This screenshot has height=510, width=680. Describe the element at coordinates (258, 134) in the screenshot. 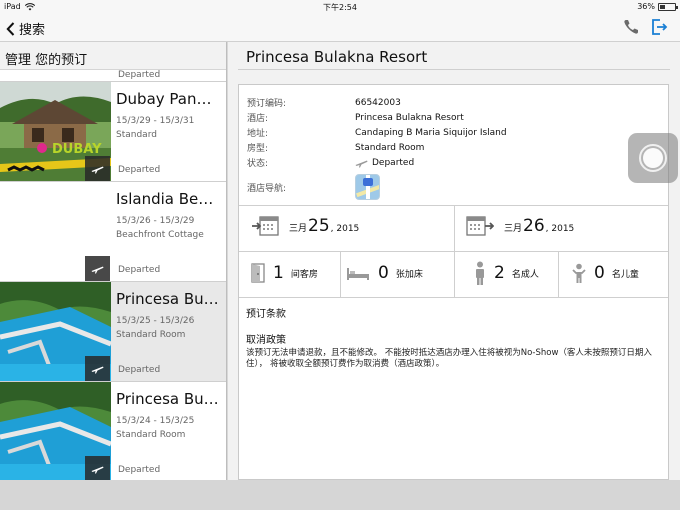

I see `address-label: 地址:` at that location.